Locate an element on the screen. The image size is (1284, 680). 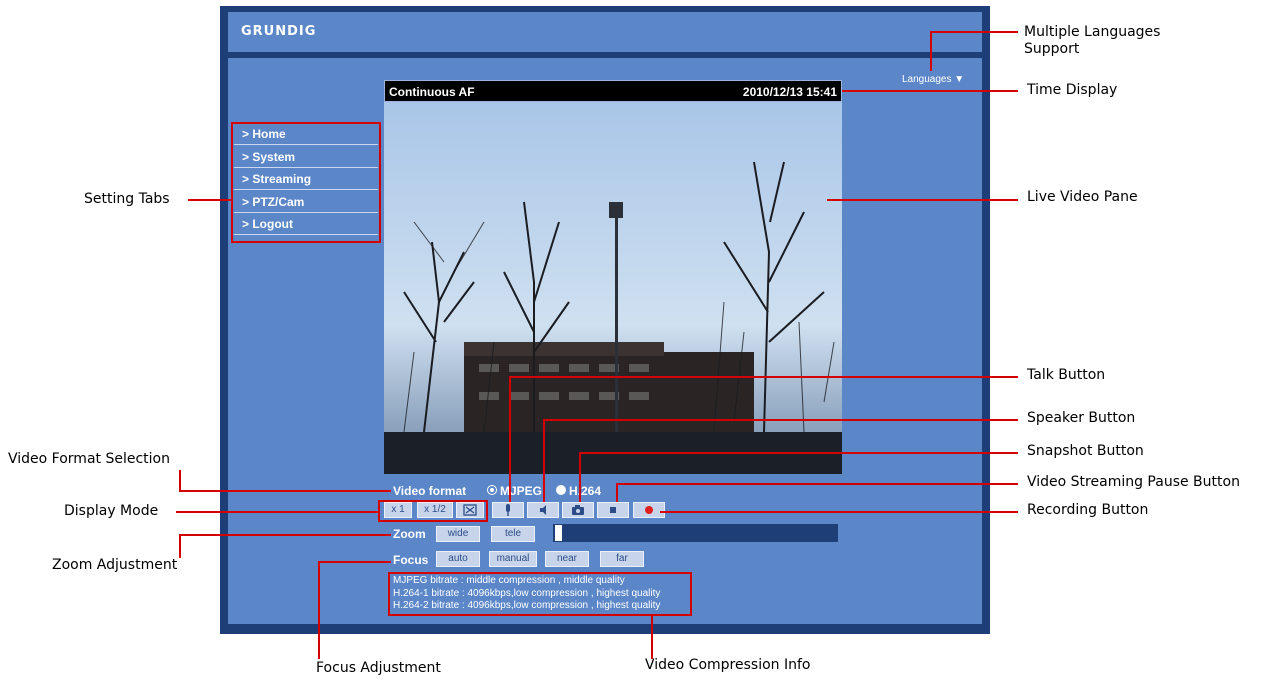
snapshot-line-v is located at coordinates (580, 477).